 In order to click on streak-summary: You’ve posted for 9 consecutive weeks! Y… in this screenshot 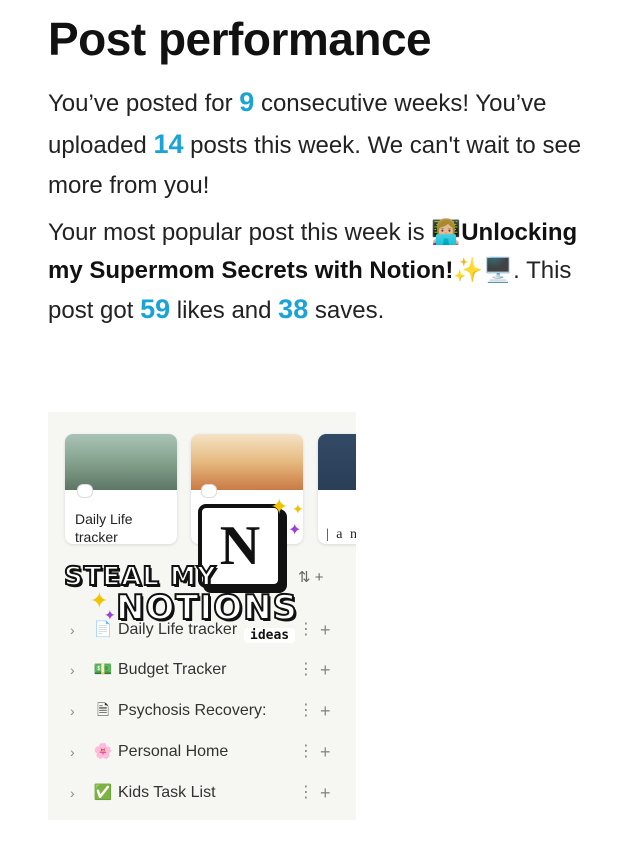, I will do `click(328, 144)`.